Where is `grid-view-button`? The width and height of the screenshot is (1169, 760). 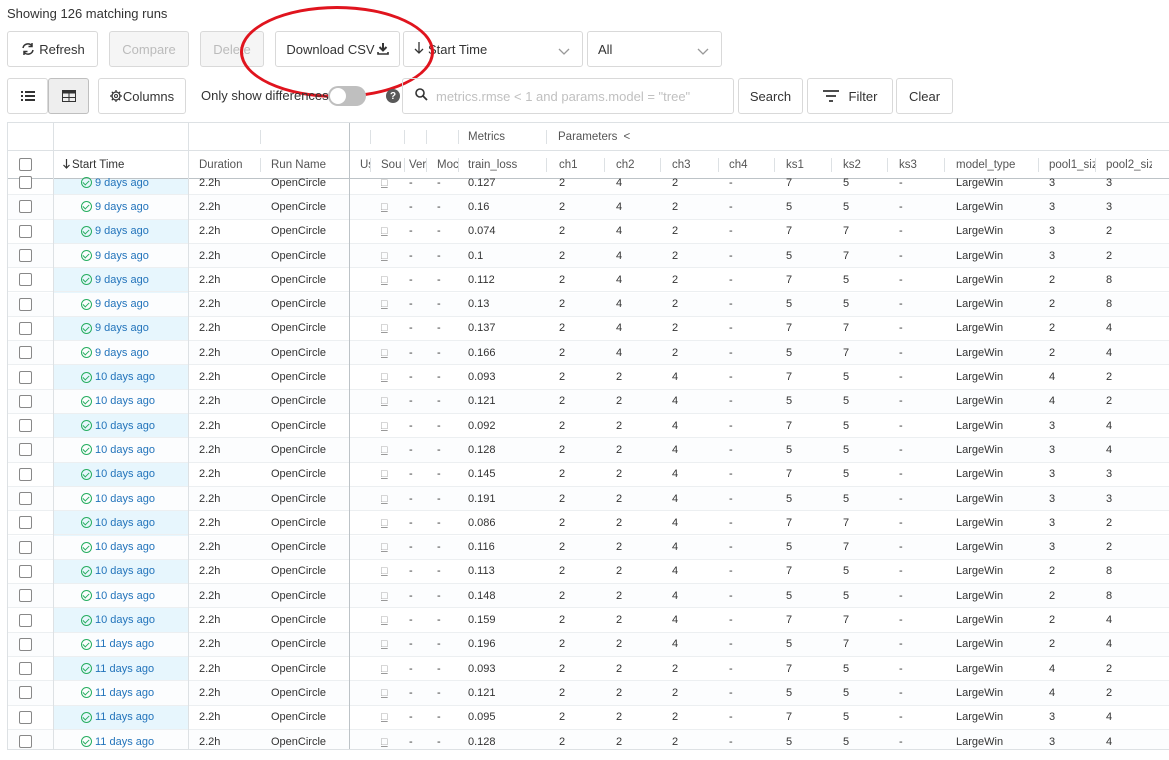
grid-view-button is located at coordinates (68, 96).